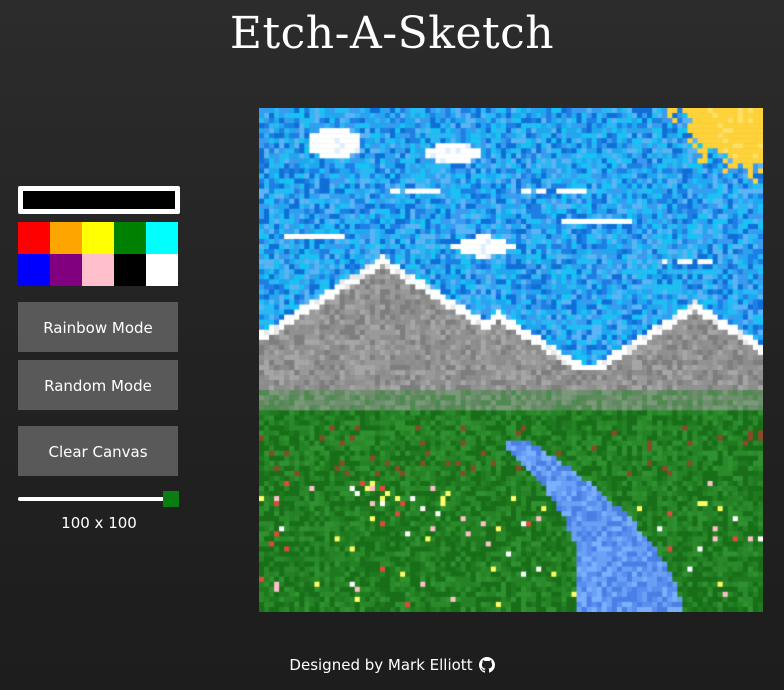 This screenshot has width=784, height=690. Describe the element at coordinates (130, 238) in the screenshot. I see `palette-swatch-green` at that location.